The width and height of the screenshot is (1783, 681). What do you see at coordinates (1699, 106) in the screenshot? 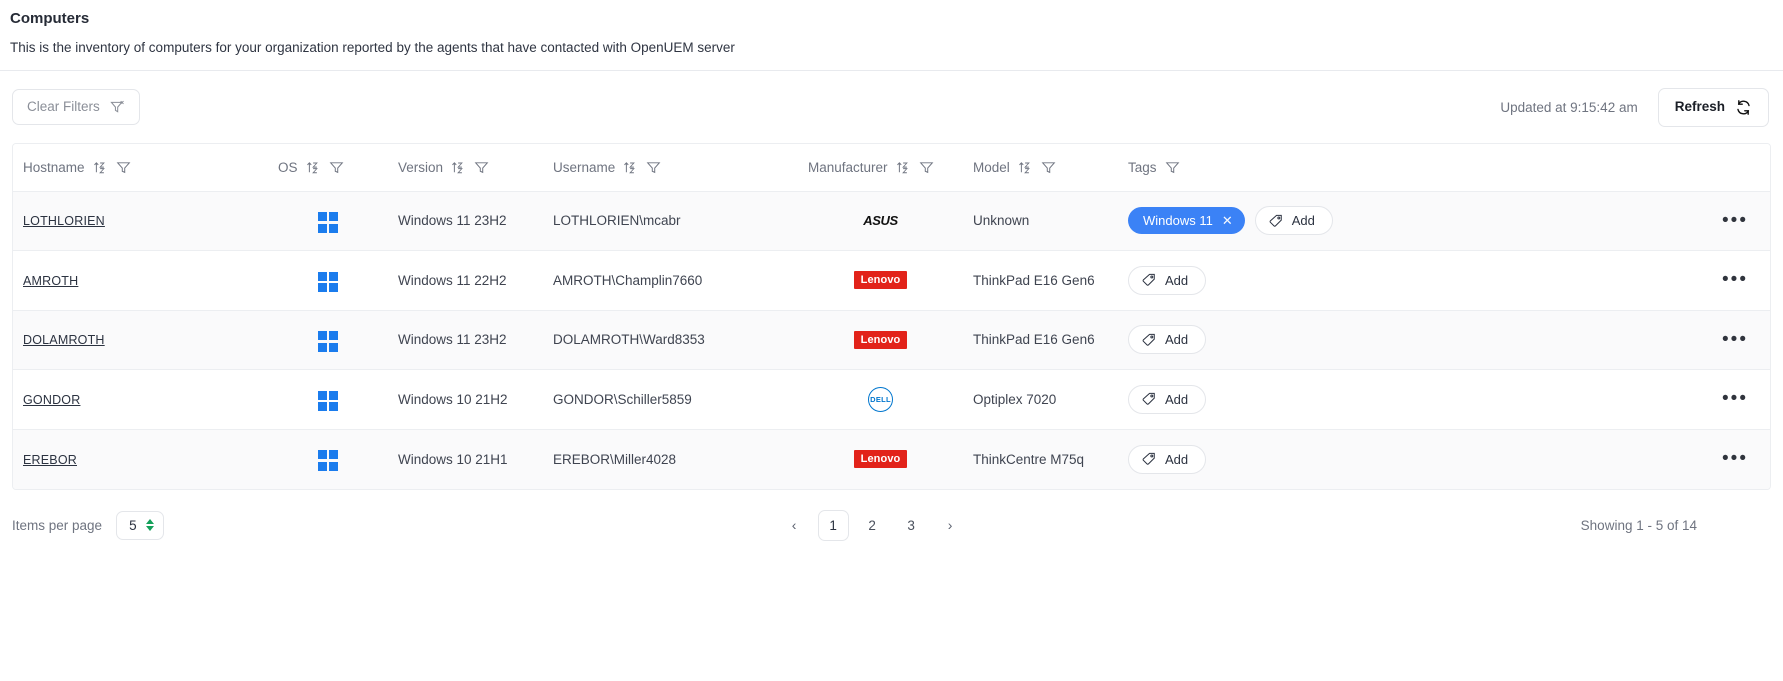
I see `refresh-label: Refresh` at bounding box center [1699, 106].